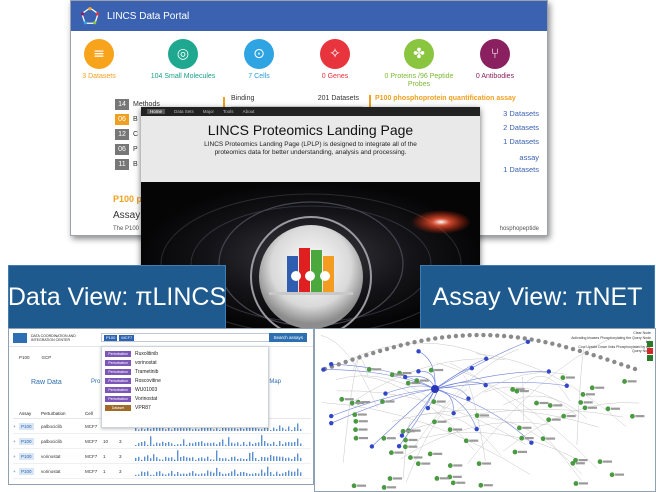 This screenshot has width=656, height=492. Describe the element at coordinates (135, 149) in the screenshot. I see `category-label: P` at that location.